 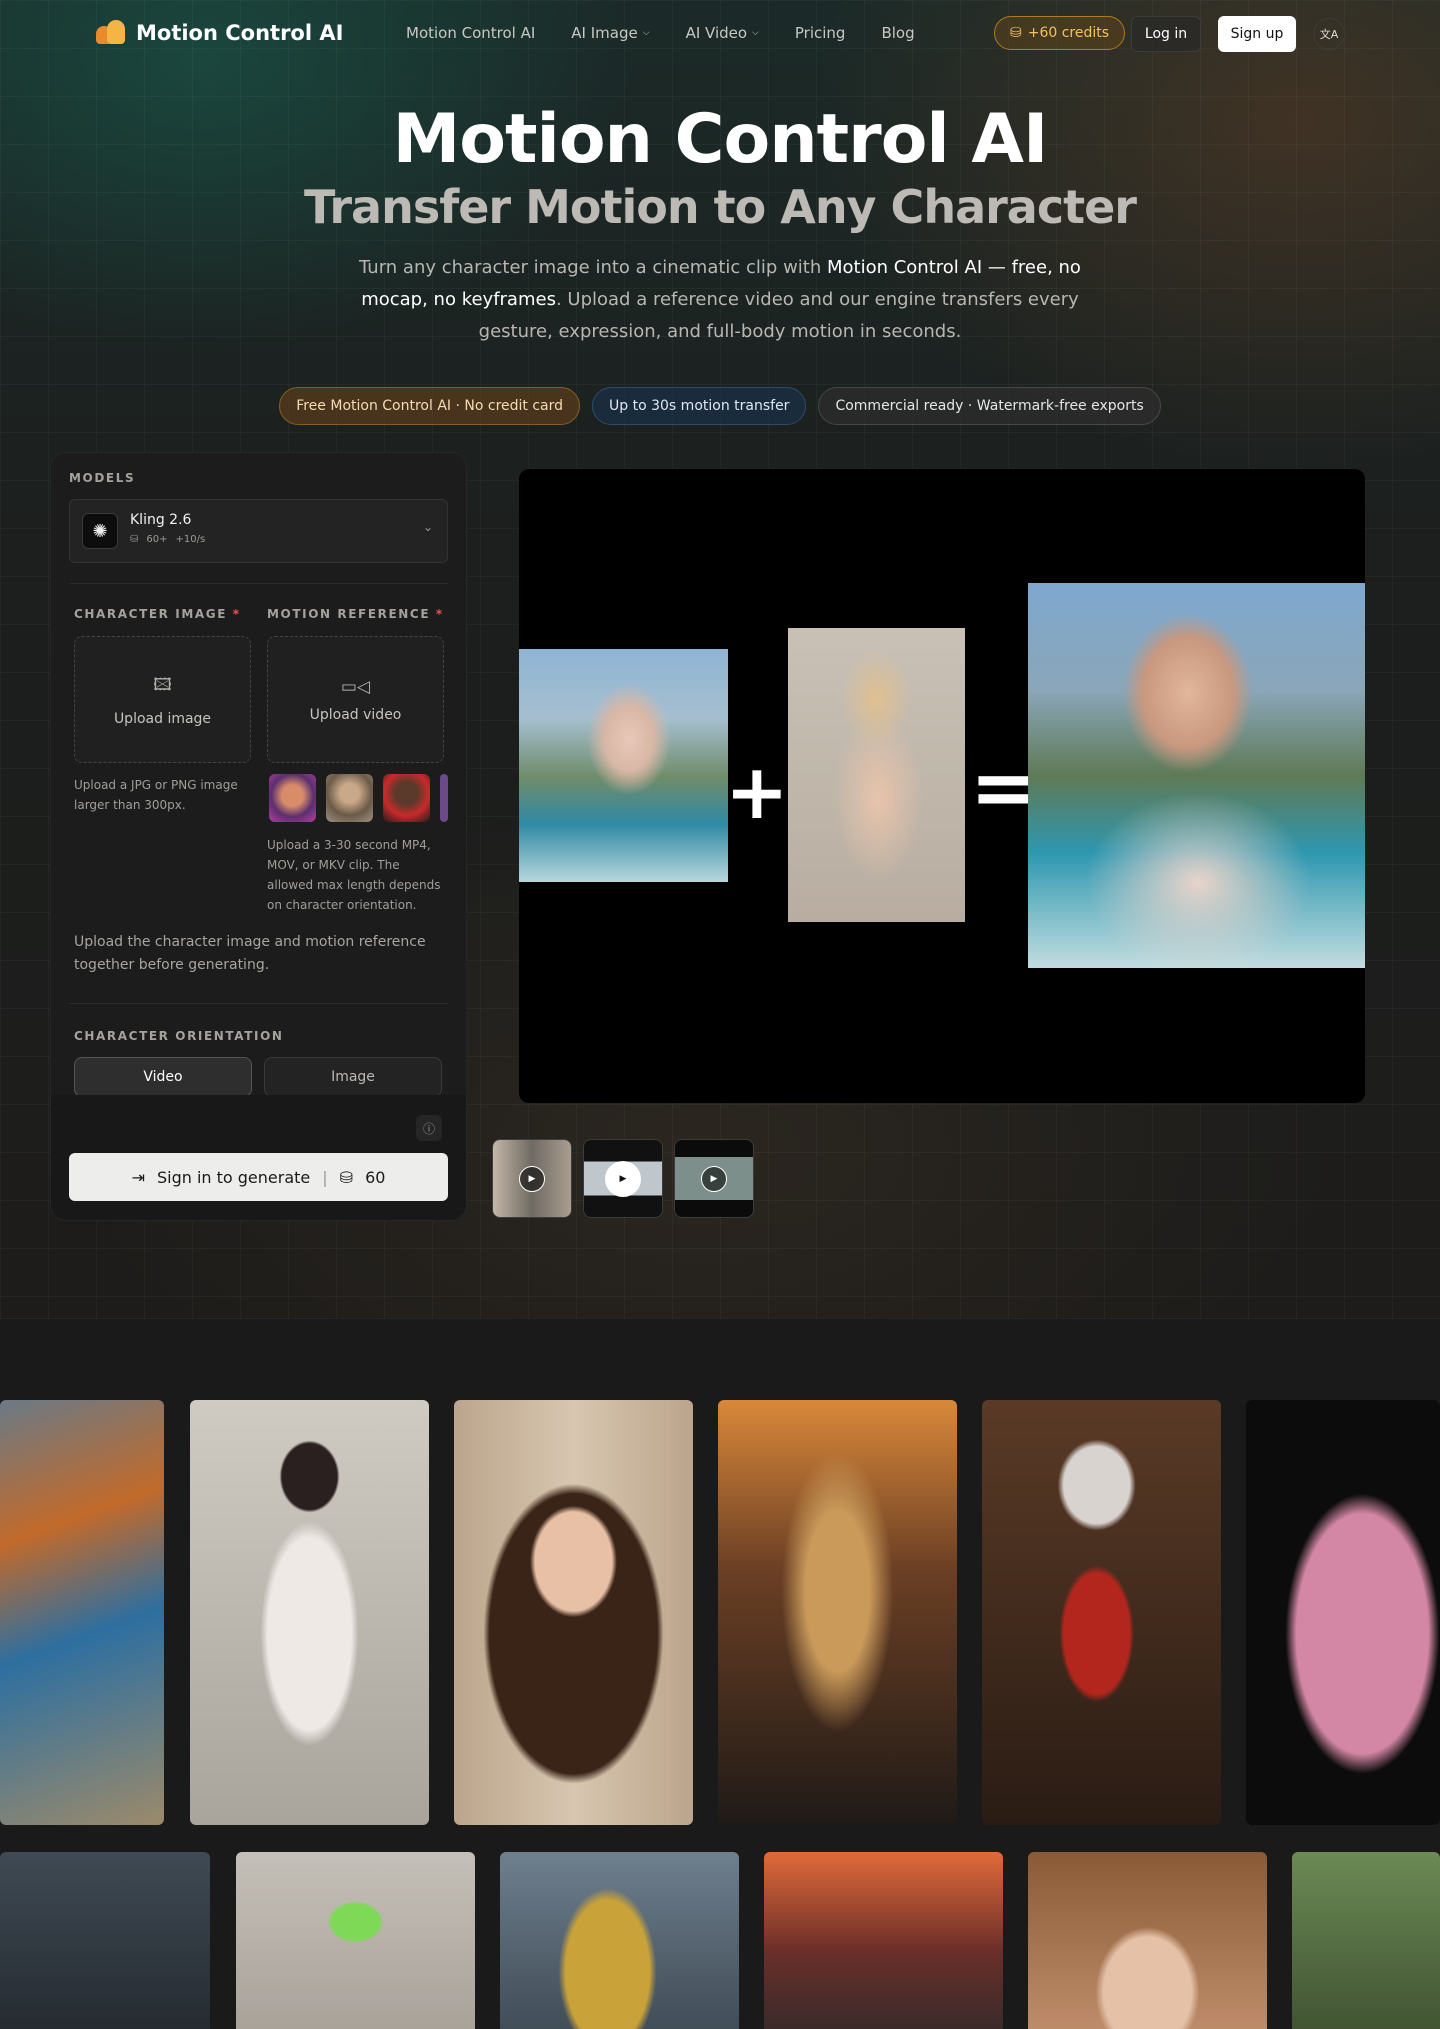 I want to click on nav-link-label: Blog, so click(x=898, y=33).